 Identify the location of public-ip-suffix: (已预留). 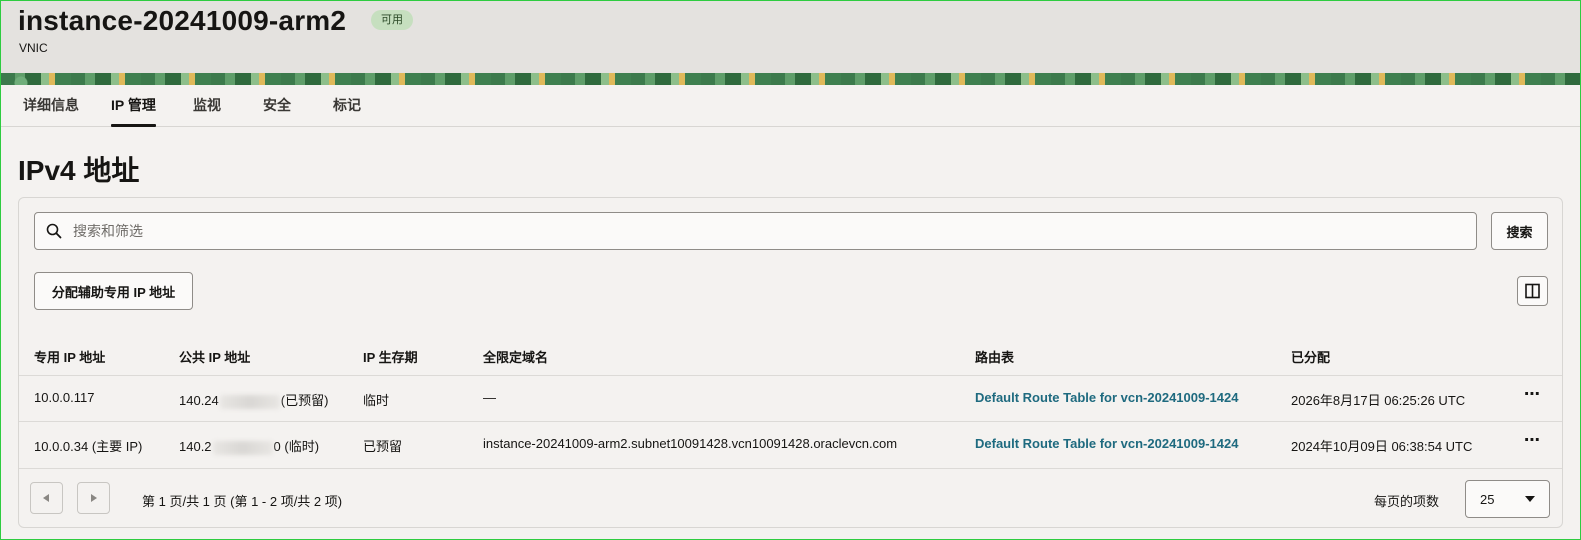
(304, 400).